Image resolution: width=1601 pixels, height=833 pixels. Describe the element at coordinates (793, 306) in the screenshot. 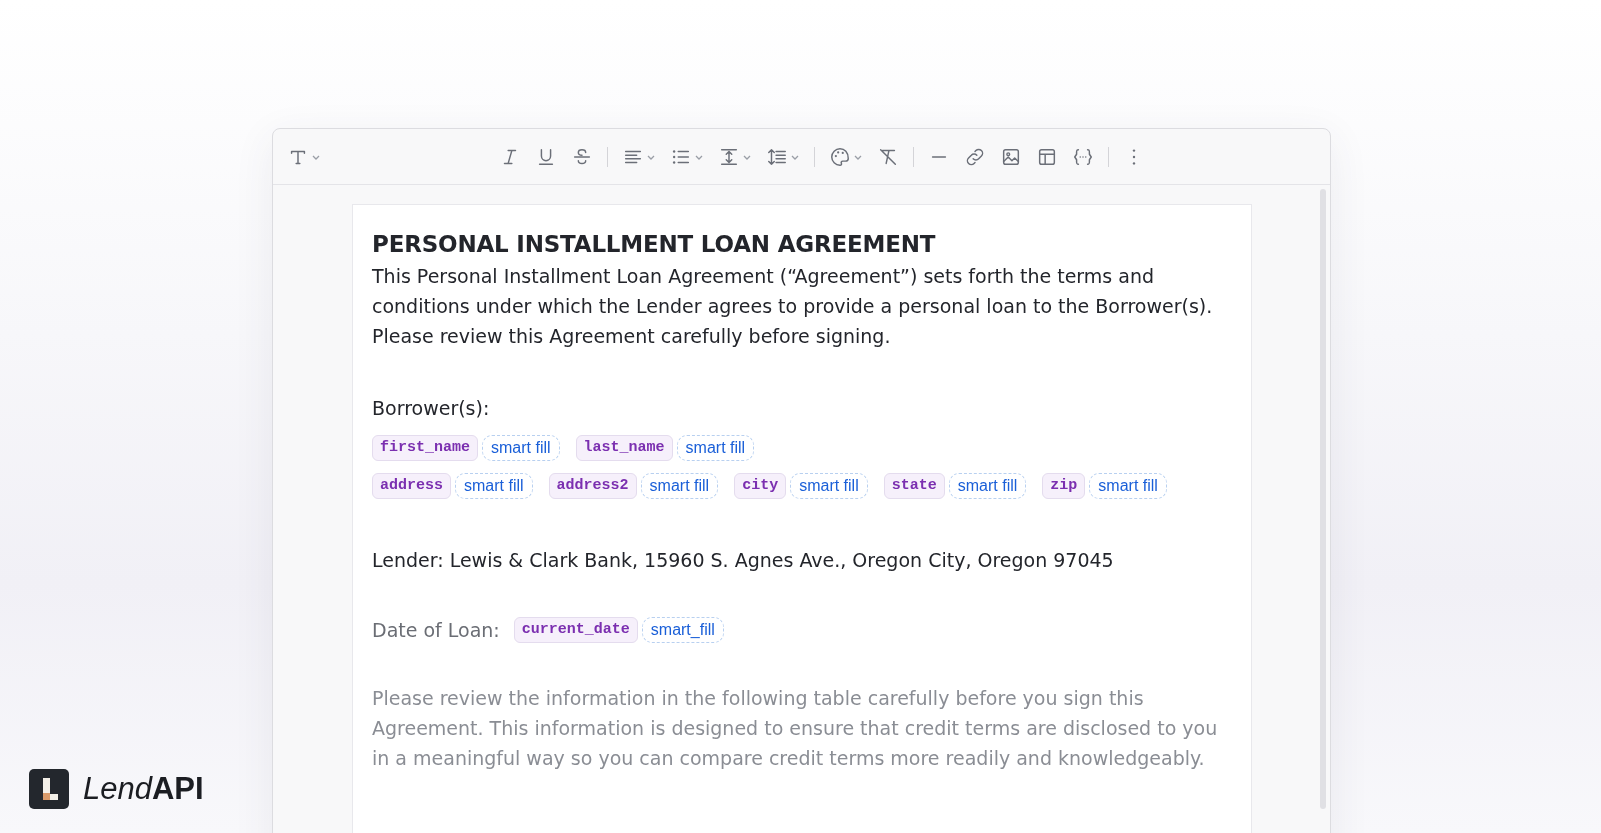

I see `intro-paragraph: This Personal Installment Loan Agreement (“Agreement”) sets forth the terms and conditions under which the Lender agrees to provide a personal loan to the Borrower(s). Please review this Agreement carefully before signing.` at that location.